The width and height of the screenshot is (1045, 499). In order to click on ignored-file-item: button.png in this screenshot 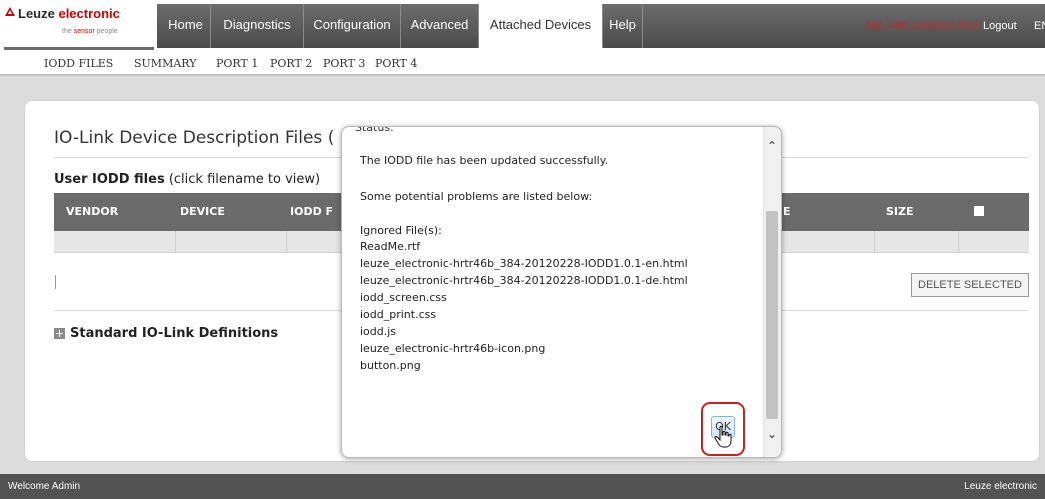, I will do `click(390, 365)`.